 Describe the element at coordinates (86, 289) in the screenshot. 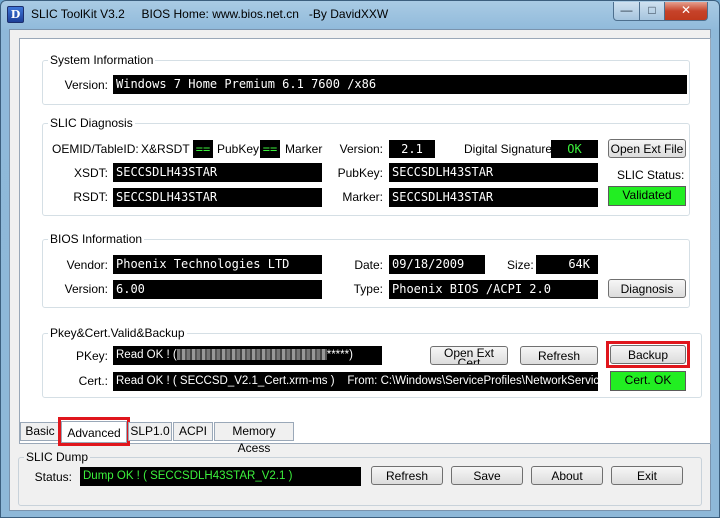

I see `bios-version-label: Version:` at that location.